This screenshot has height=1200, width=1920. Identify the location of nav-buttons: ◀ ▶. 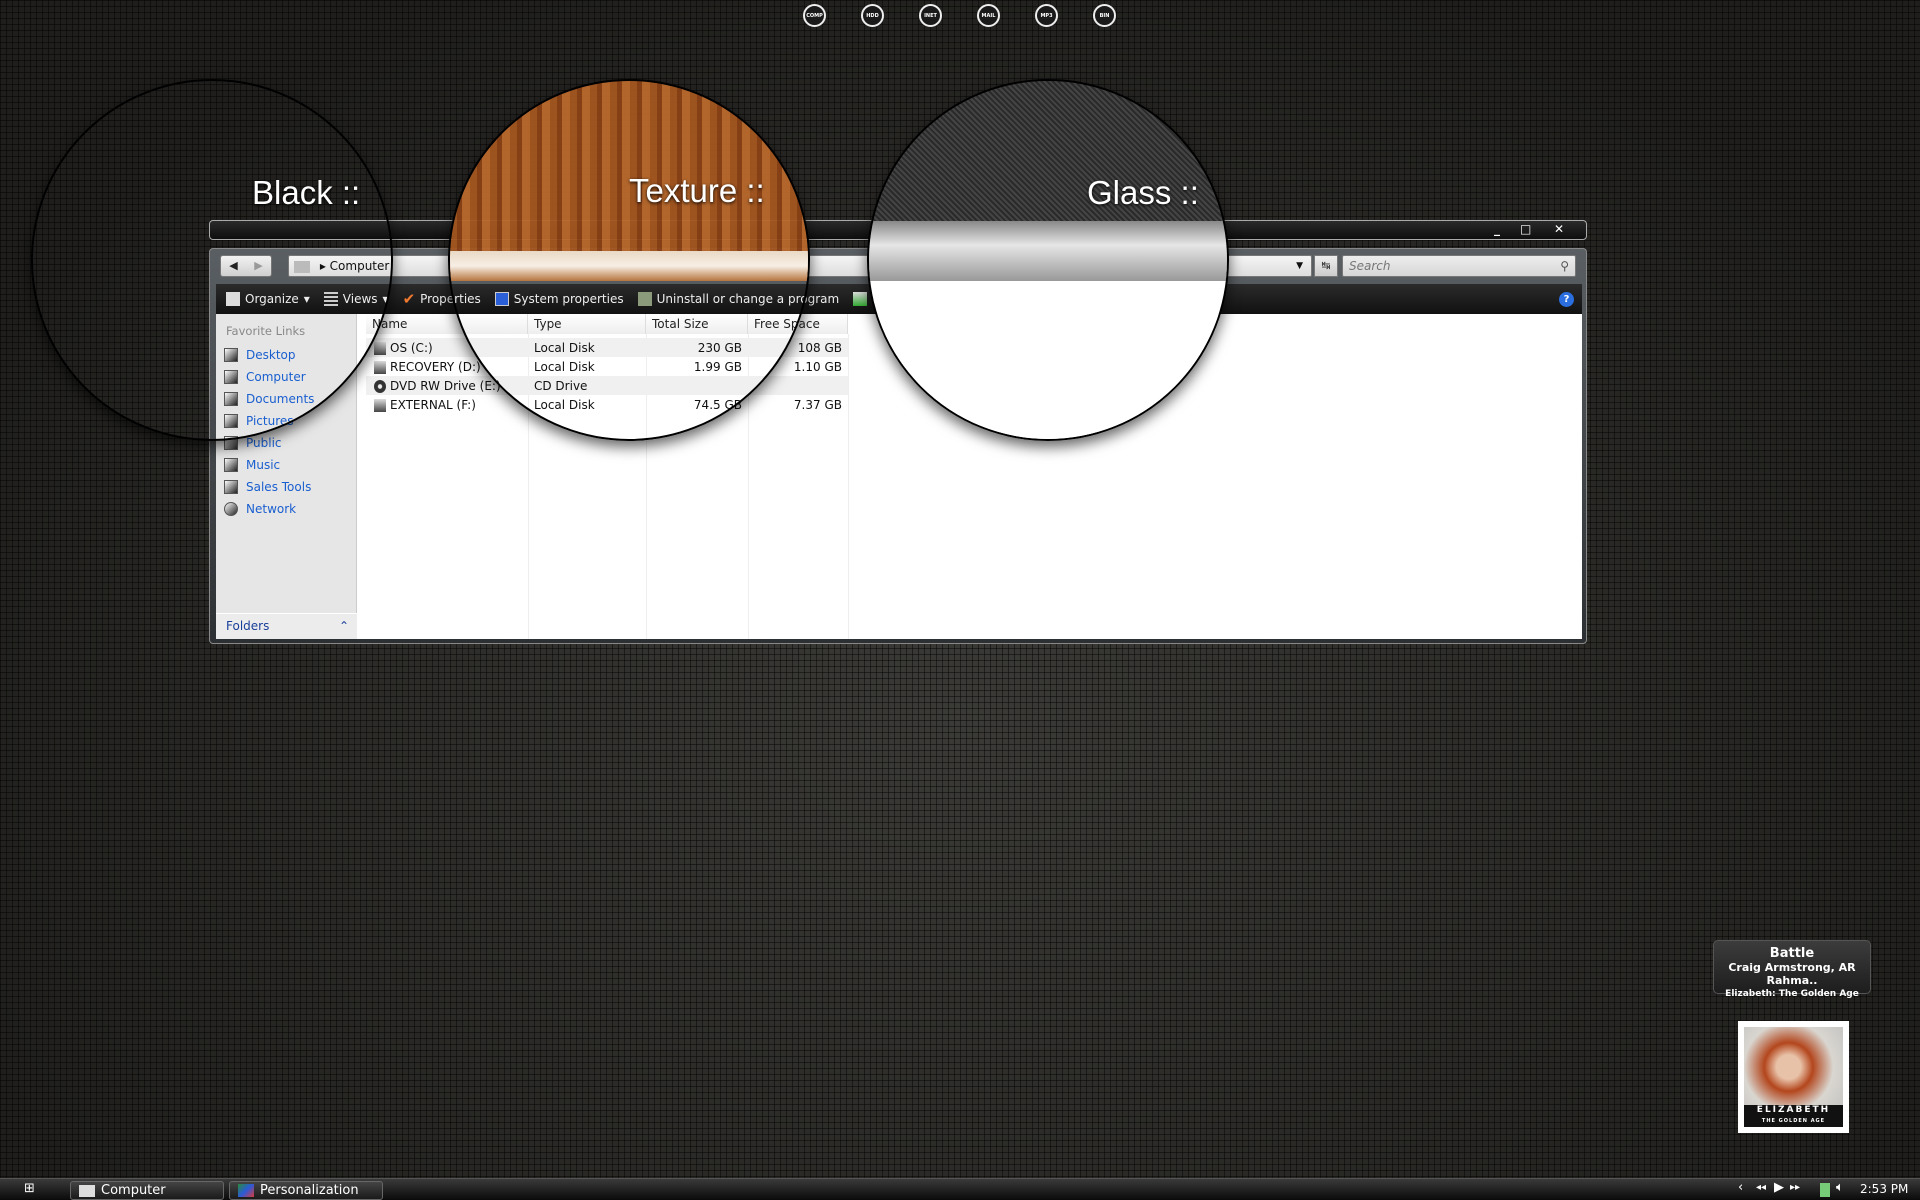
(246, 266).